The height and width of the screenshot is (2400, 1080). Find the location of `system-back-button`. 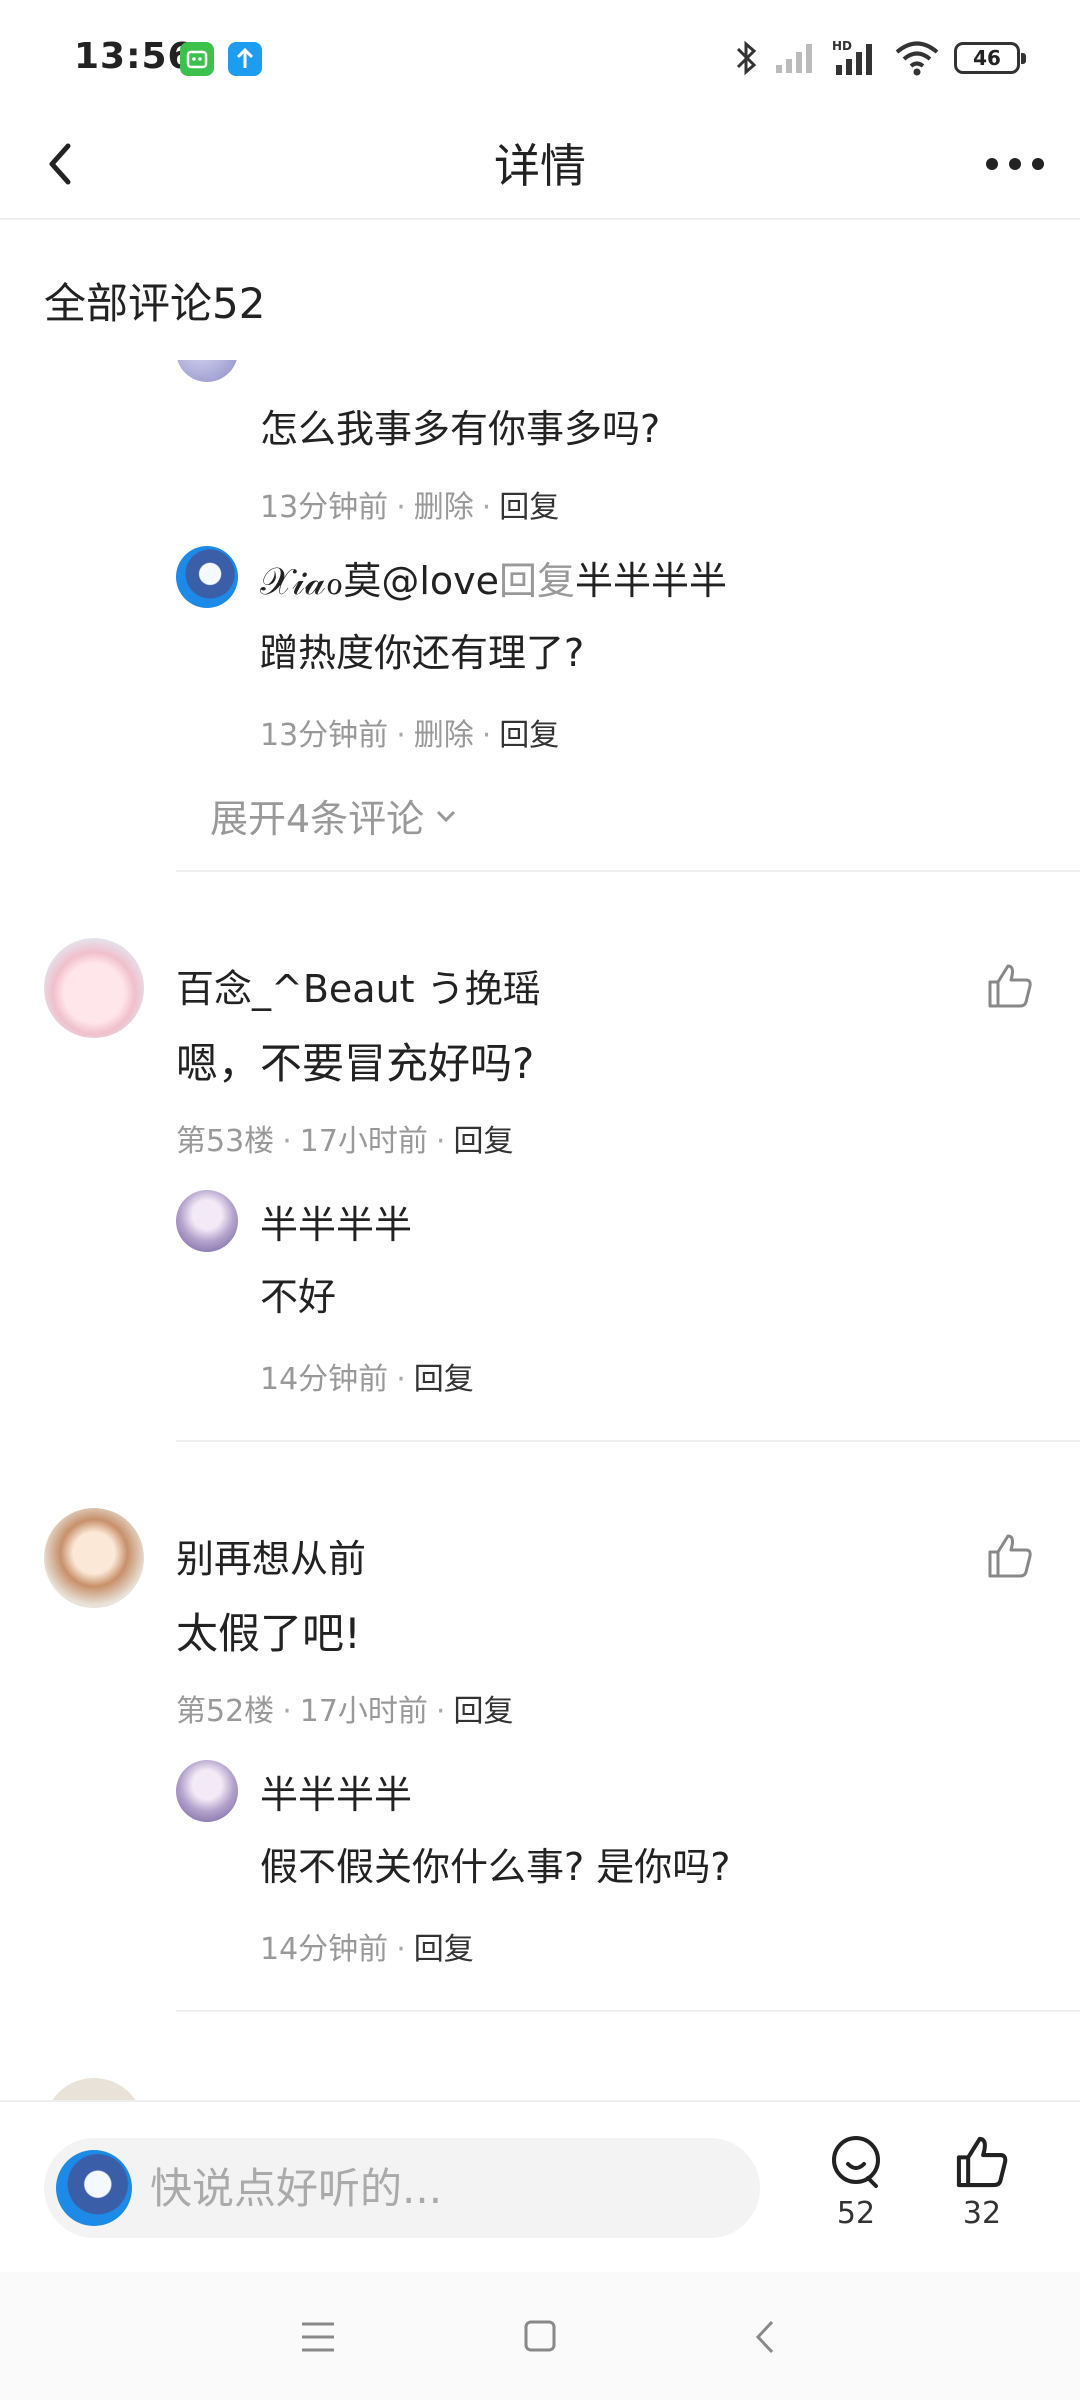

system-back-button is located at coordinates (766, 2337).